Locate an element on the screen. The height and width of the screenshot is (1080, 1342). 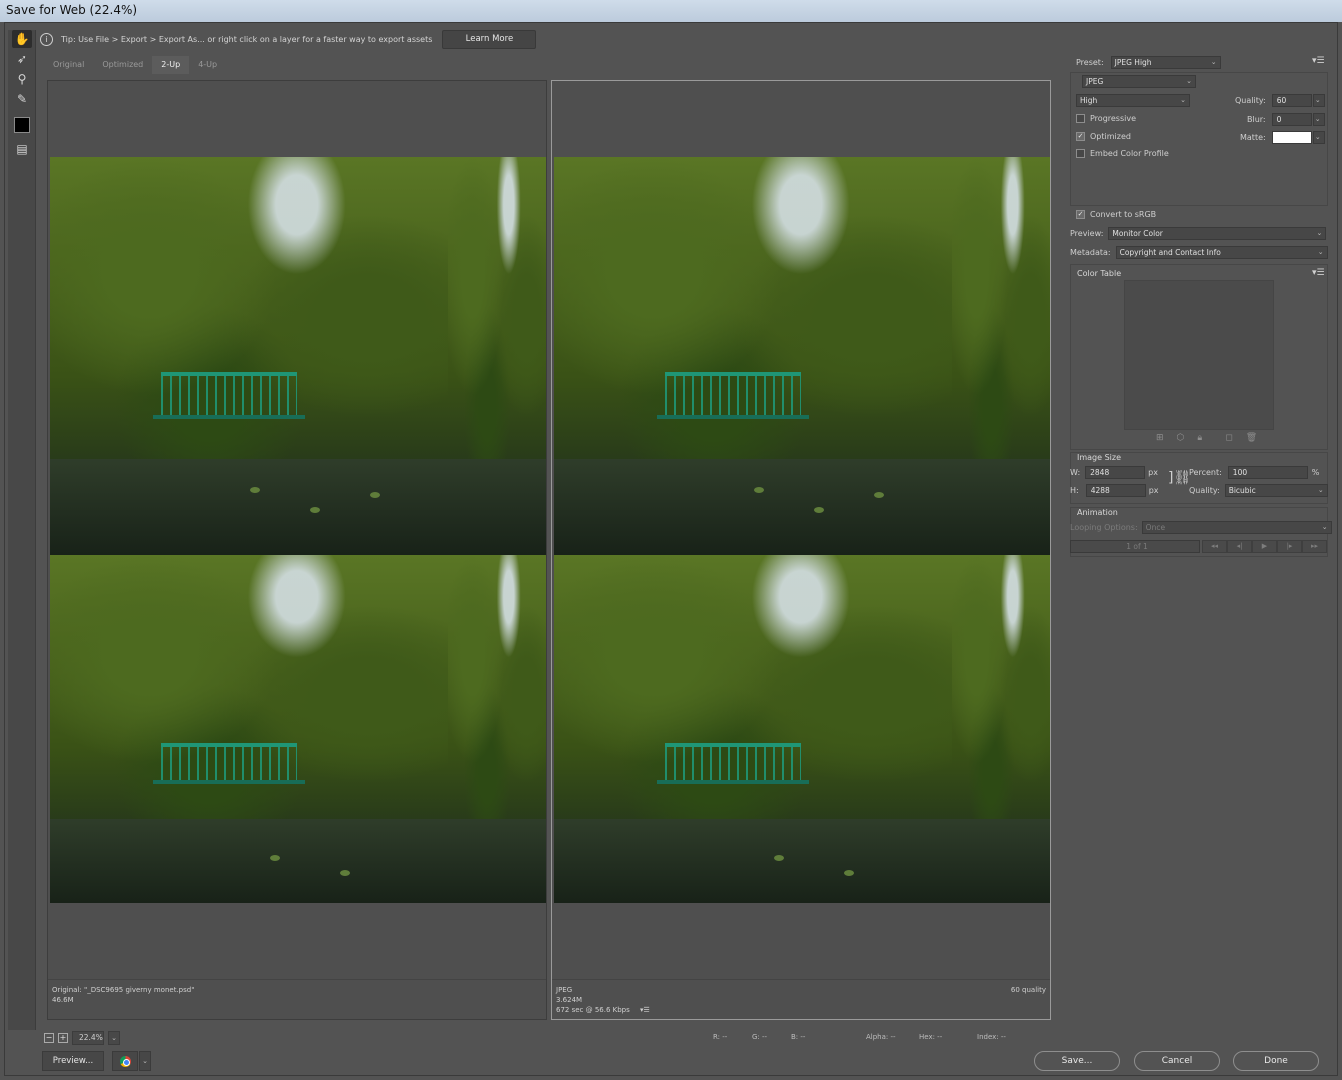
resample-quality-select: Bicubic ⌄ is located at coordinates (1276, 490).